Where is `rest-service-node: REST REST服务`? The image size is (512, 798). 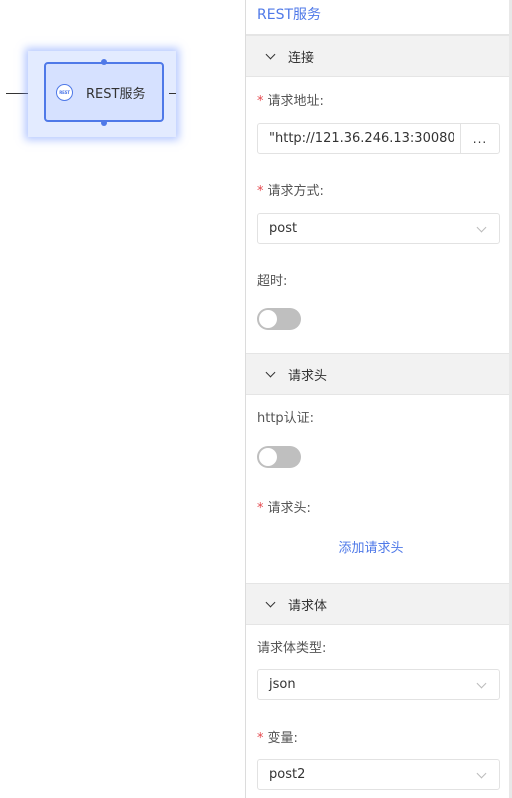 rest-service-node: REST REST服务 is located at coordinates (104, 92).